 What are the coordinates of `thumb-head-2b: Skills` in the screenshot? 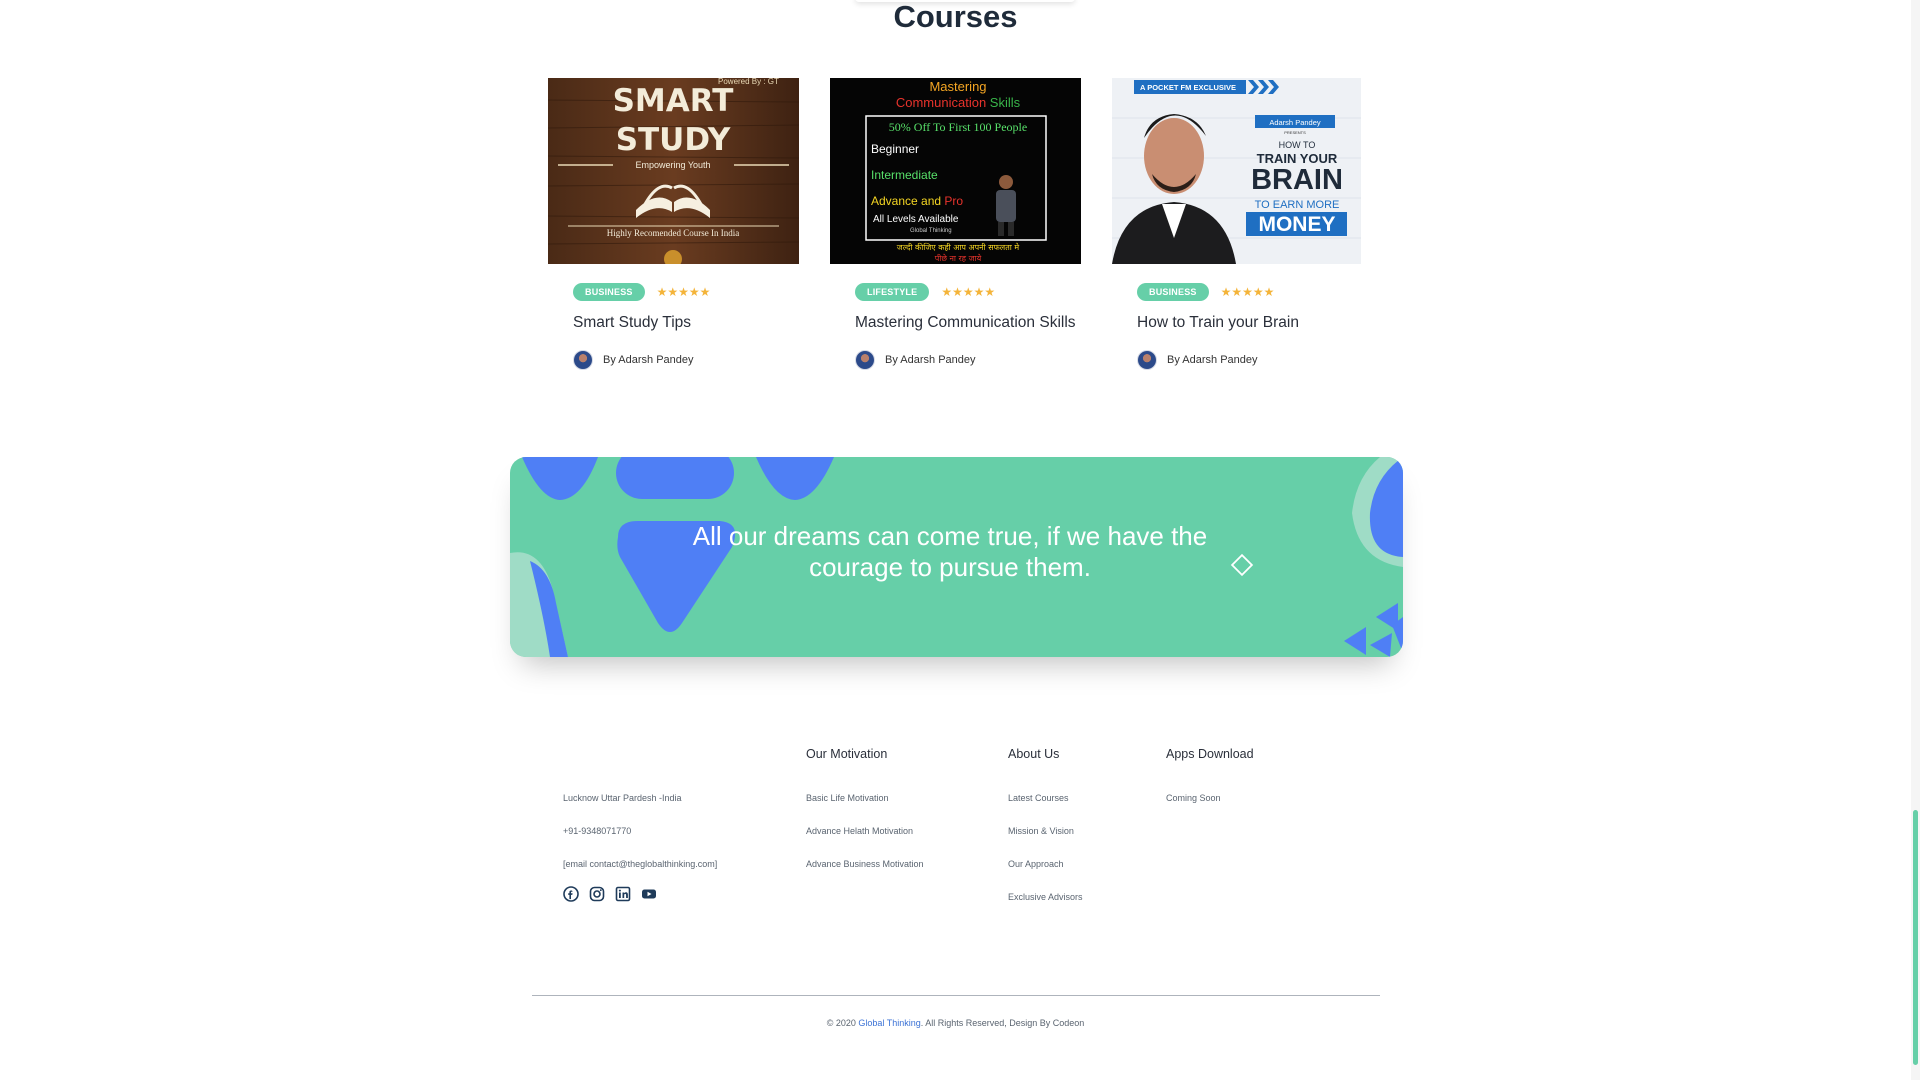 It's located at (1005, 102).